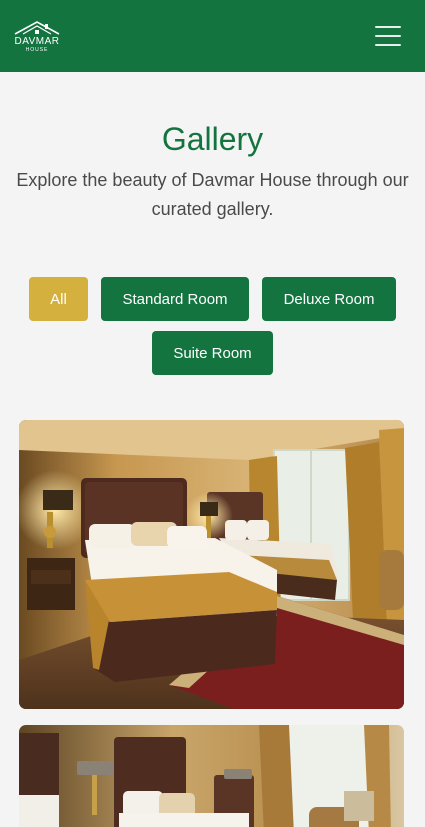 The width and height of the screenshot is (425, 827). I want to click on gallery-filters: All Standard Room Deluxe Room Suite Room, so click(212, 326).